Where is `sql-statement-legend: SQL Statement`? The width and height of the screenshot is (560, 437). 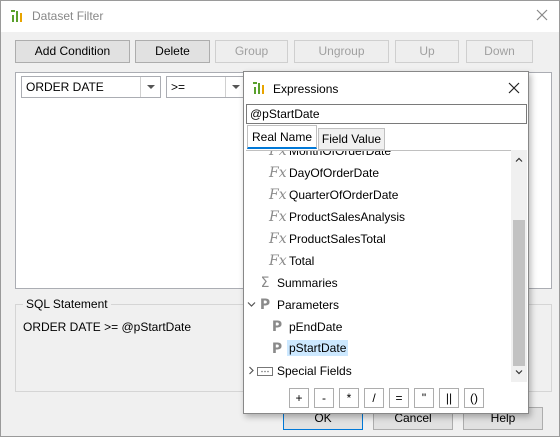
sql-statement-legend: SQL Statement is located at coordinates (67, 304).